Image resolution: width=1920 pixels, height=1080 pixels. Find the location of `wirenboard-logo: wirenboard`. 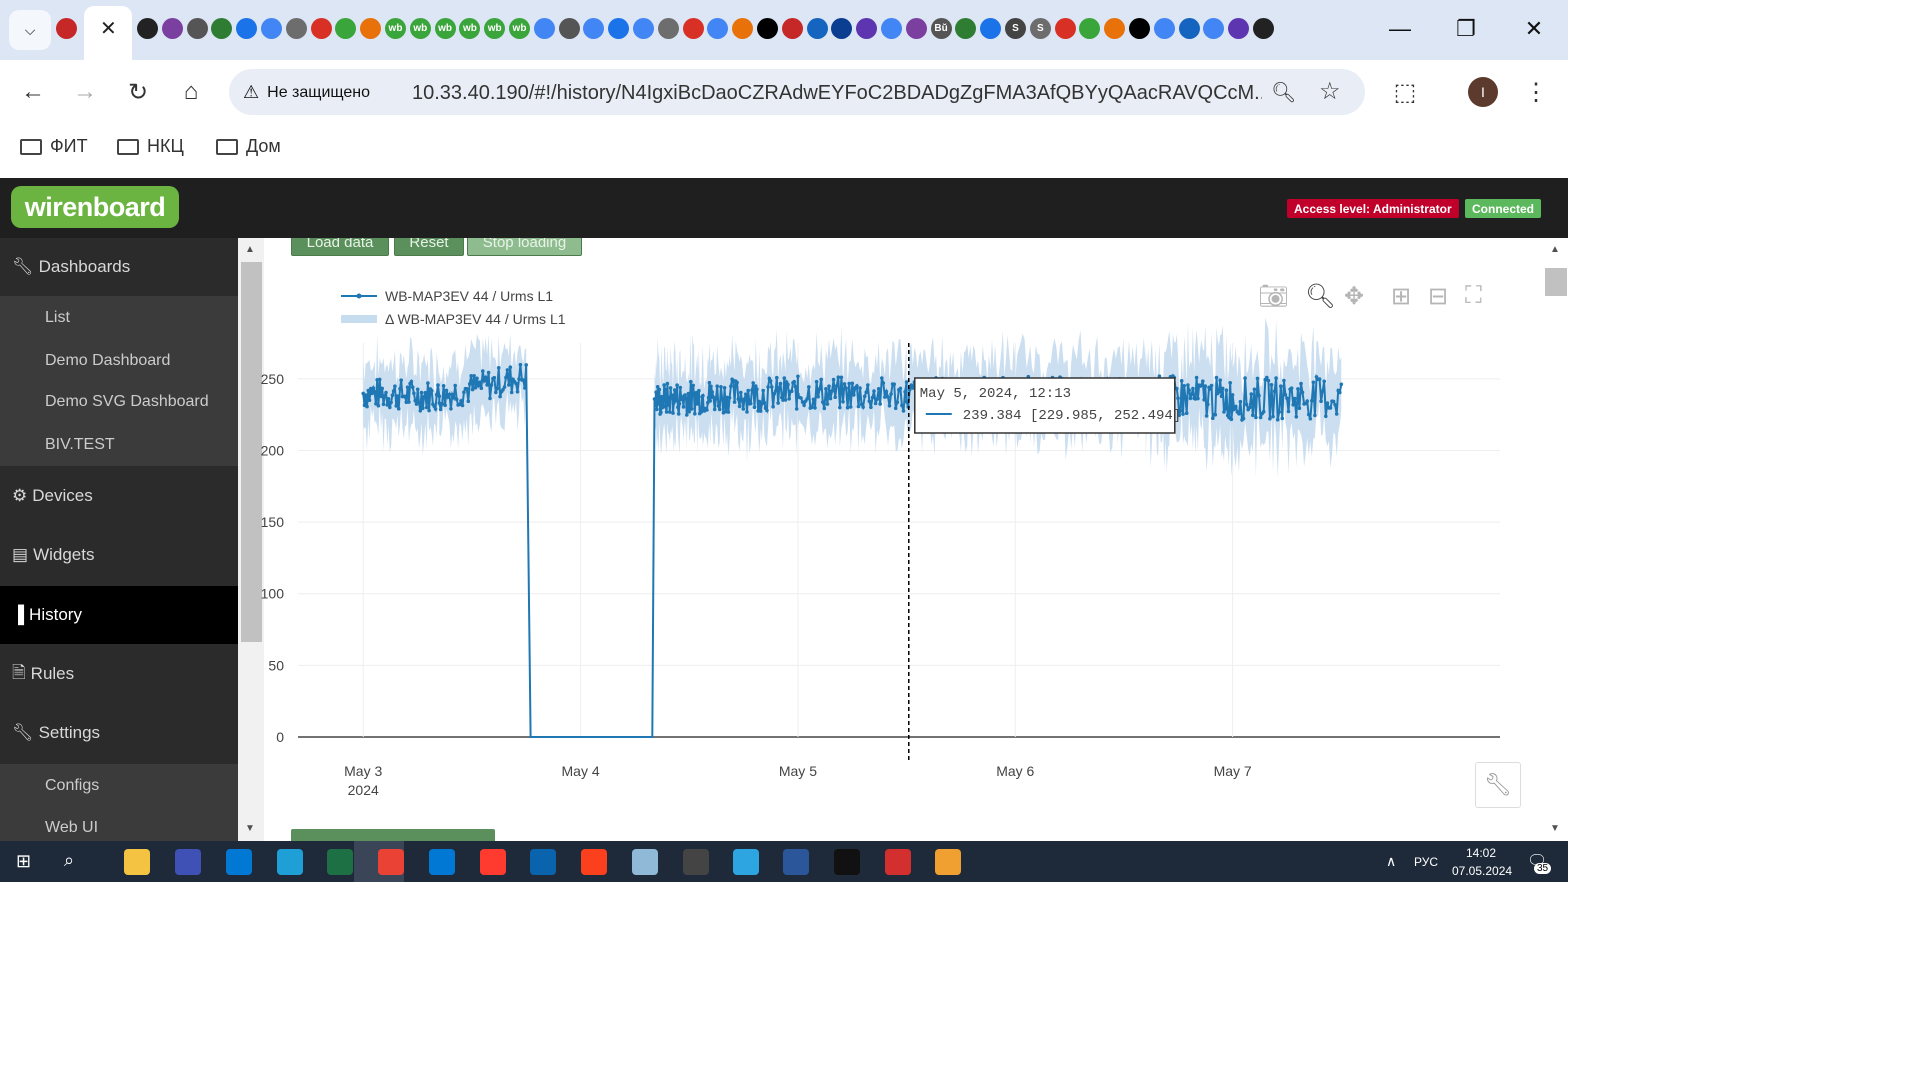

wirenboard-logo: wirenboard is located at coordinates (95, 207).